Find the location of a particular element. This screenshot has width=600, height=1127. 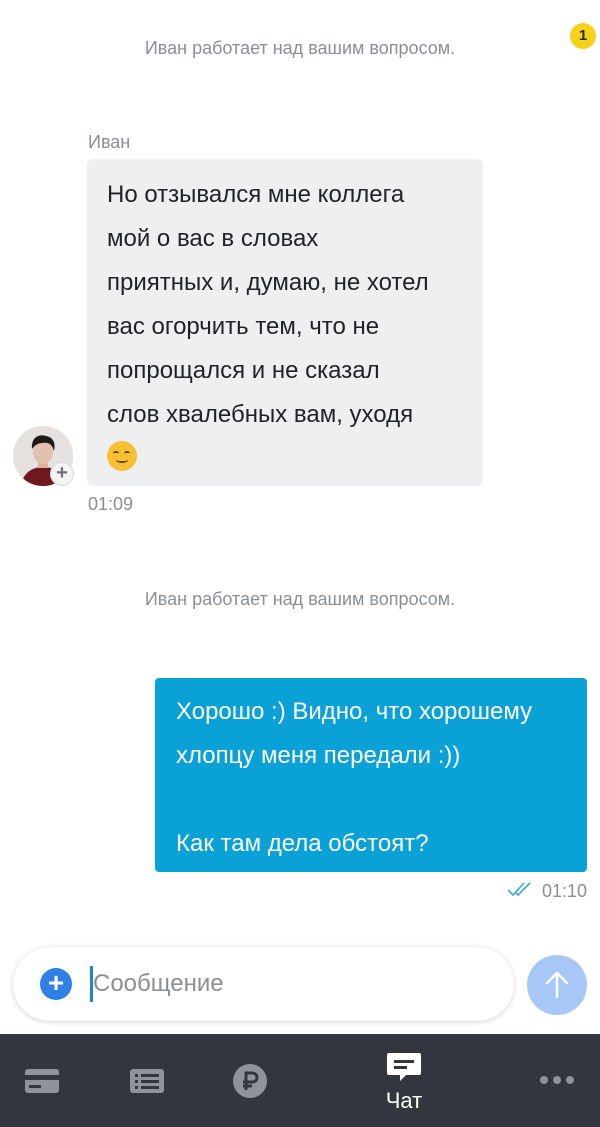

chat-icon is located at coordinates (404, 1067).